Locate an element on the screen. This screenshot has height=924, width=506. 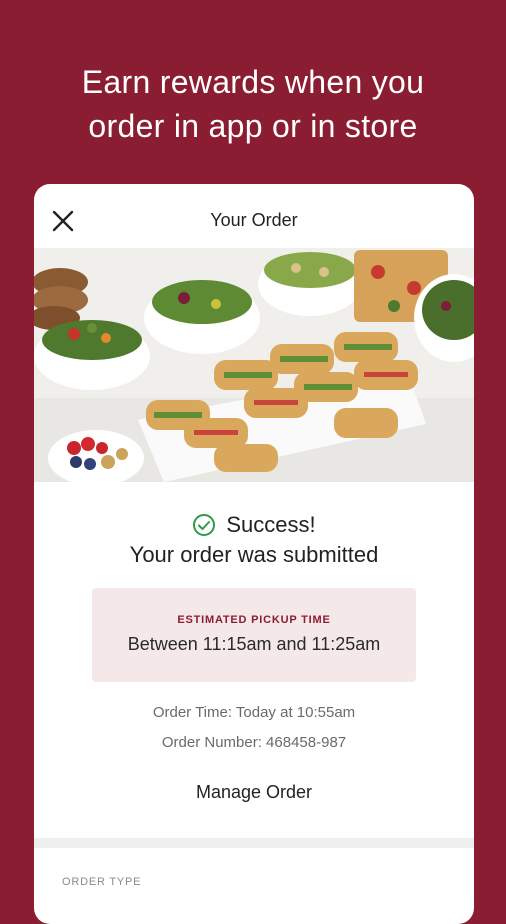
promo-headline-line2: order in app or in store is located at coordinates (253, 126).